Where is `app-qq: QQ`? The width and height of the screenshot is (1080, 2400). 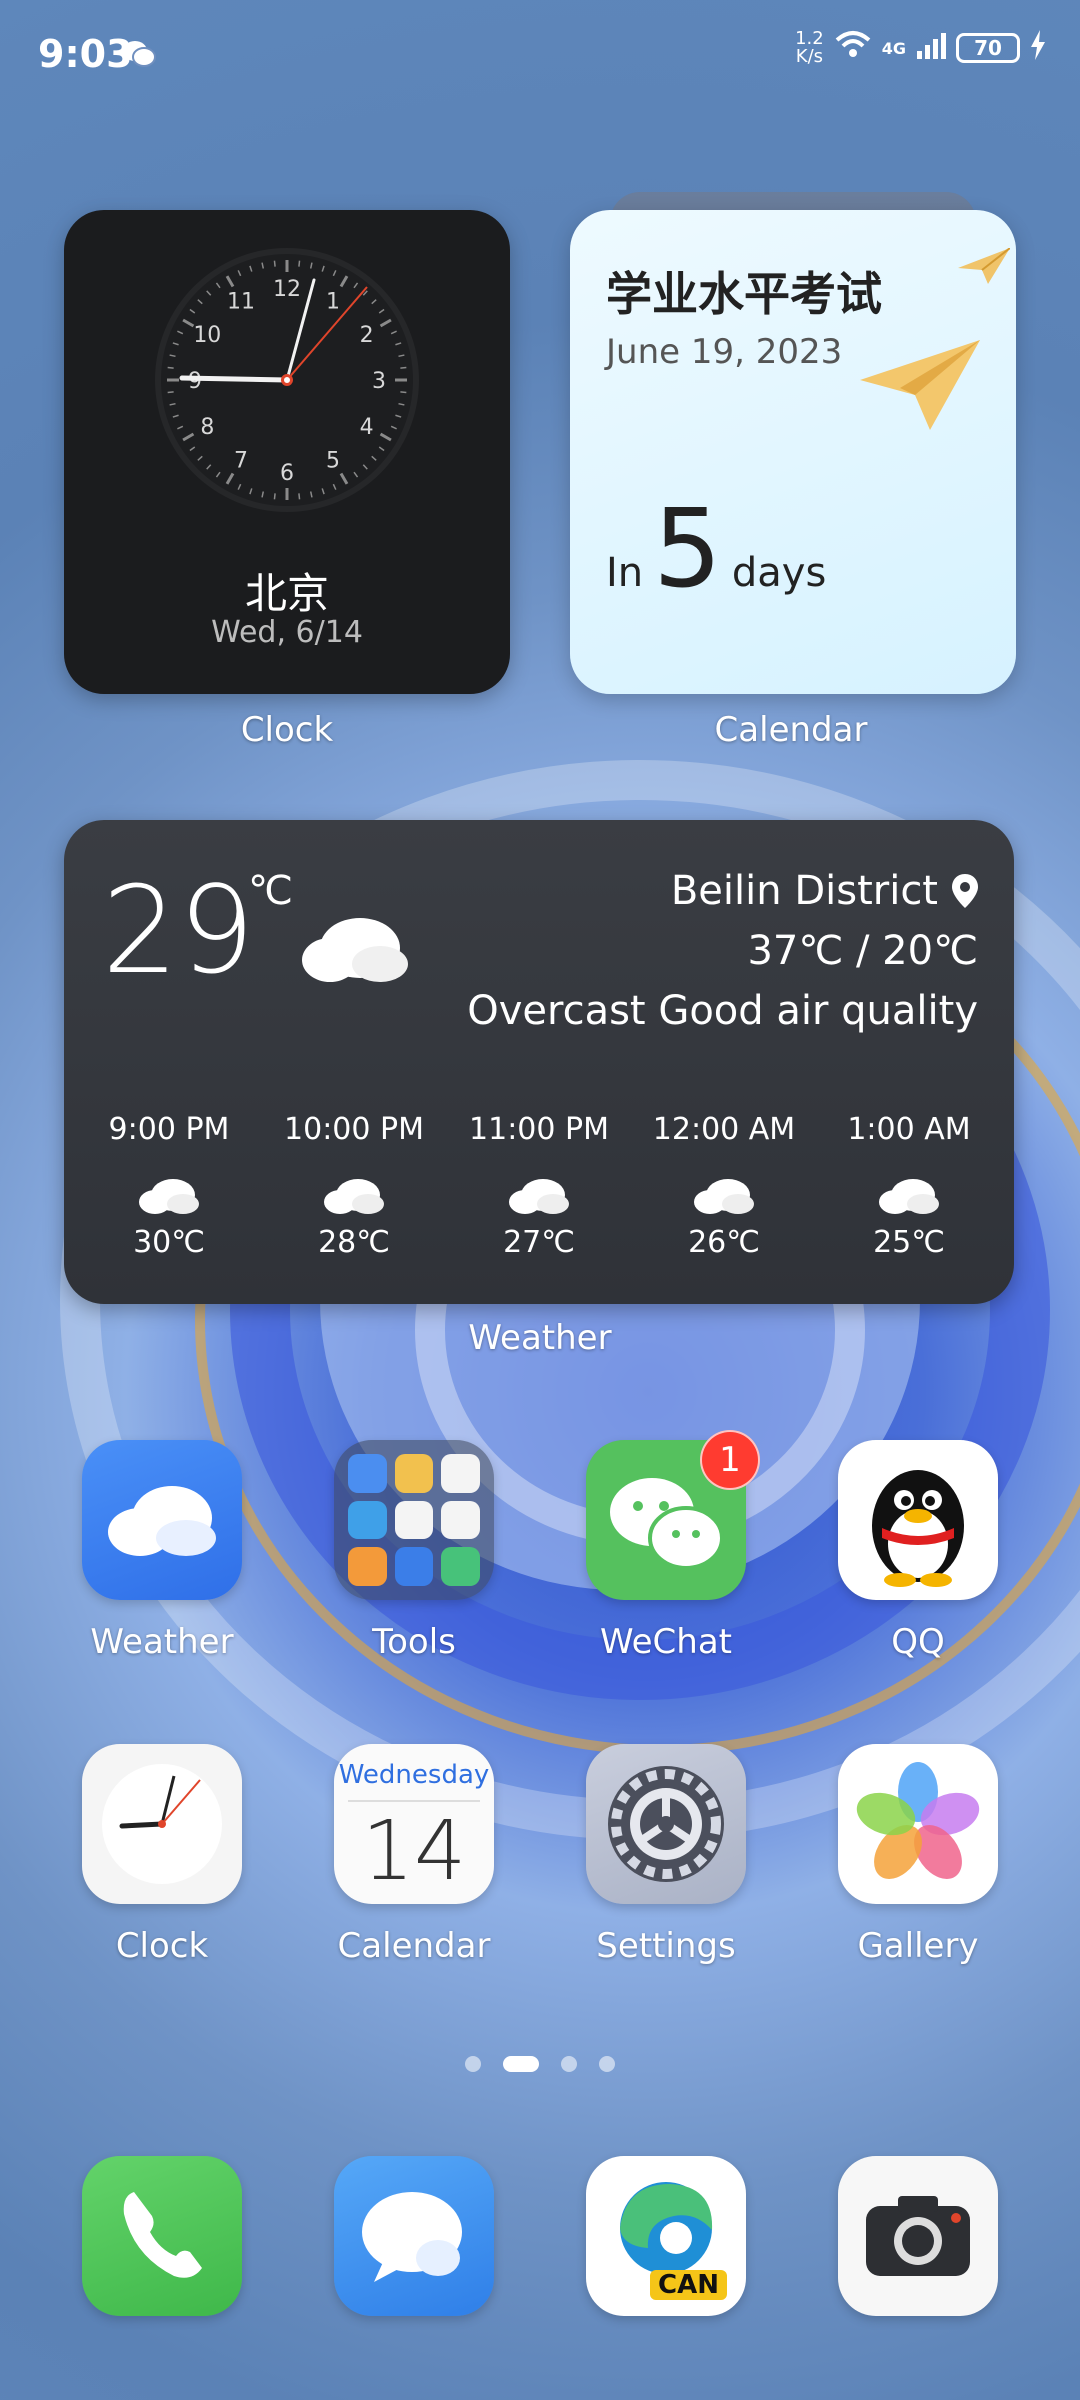 app-qq: QQ is located at coordinates (918, 1551).